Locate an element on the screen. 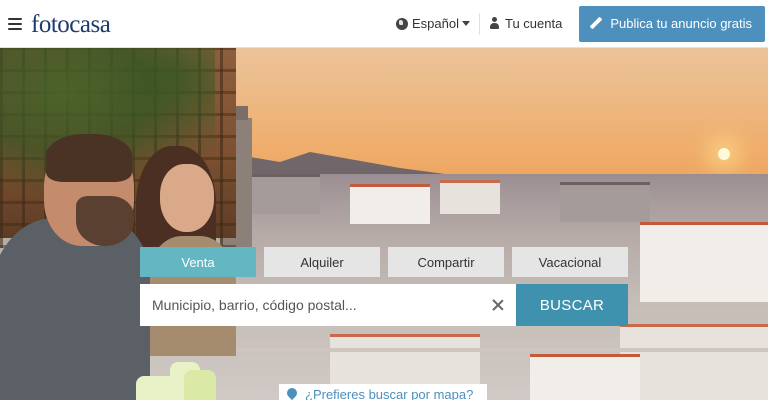 The image size is (768, 400). publish-ad-button: Publica tu anuncio gratis is located at coordinates (672, 23).